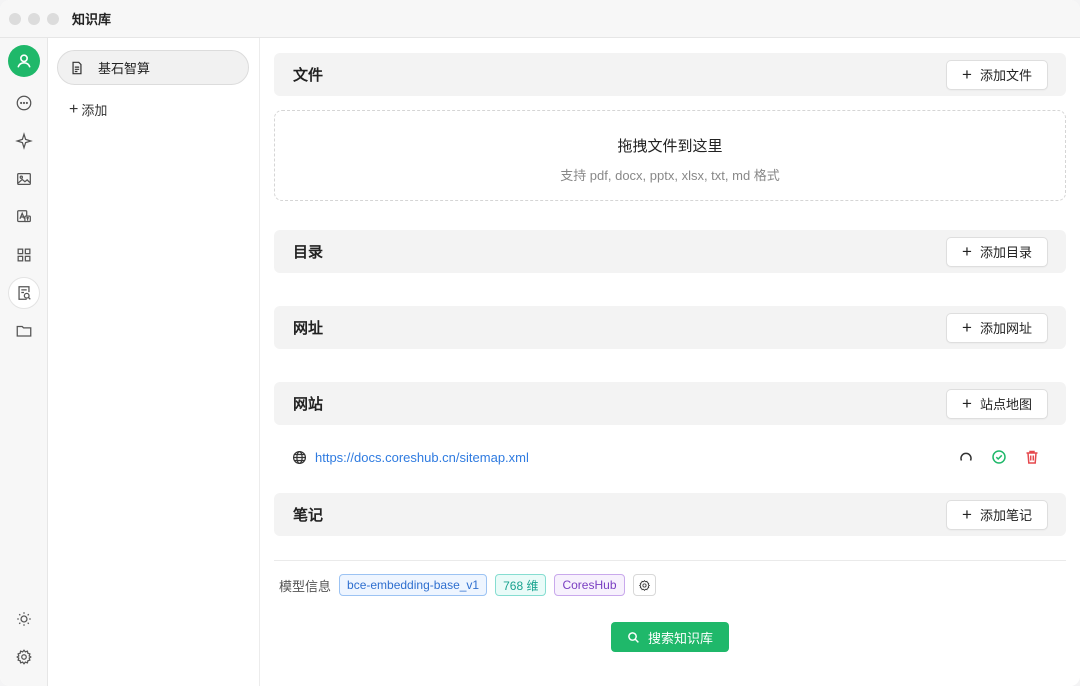  I want to click on title-bar: 知识库, so click(540, 19).